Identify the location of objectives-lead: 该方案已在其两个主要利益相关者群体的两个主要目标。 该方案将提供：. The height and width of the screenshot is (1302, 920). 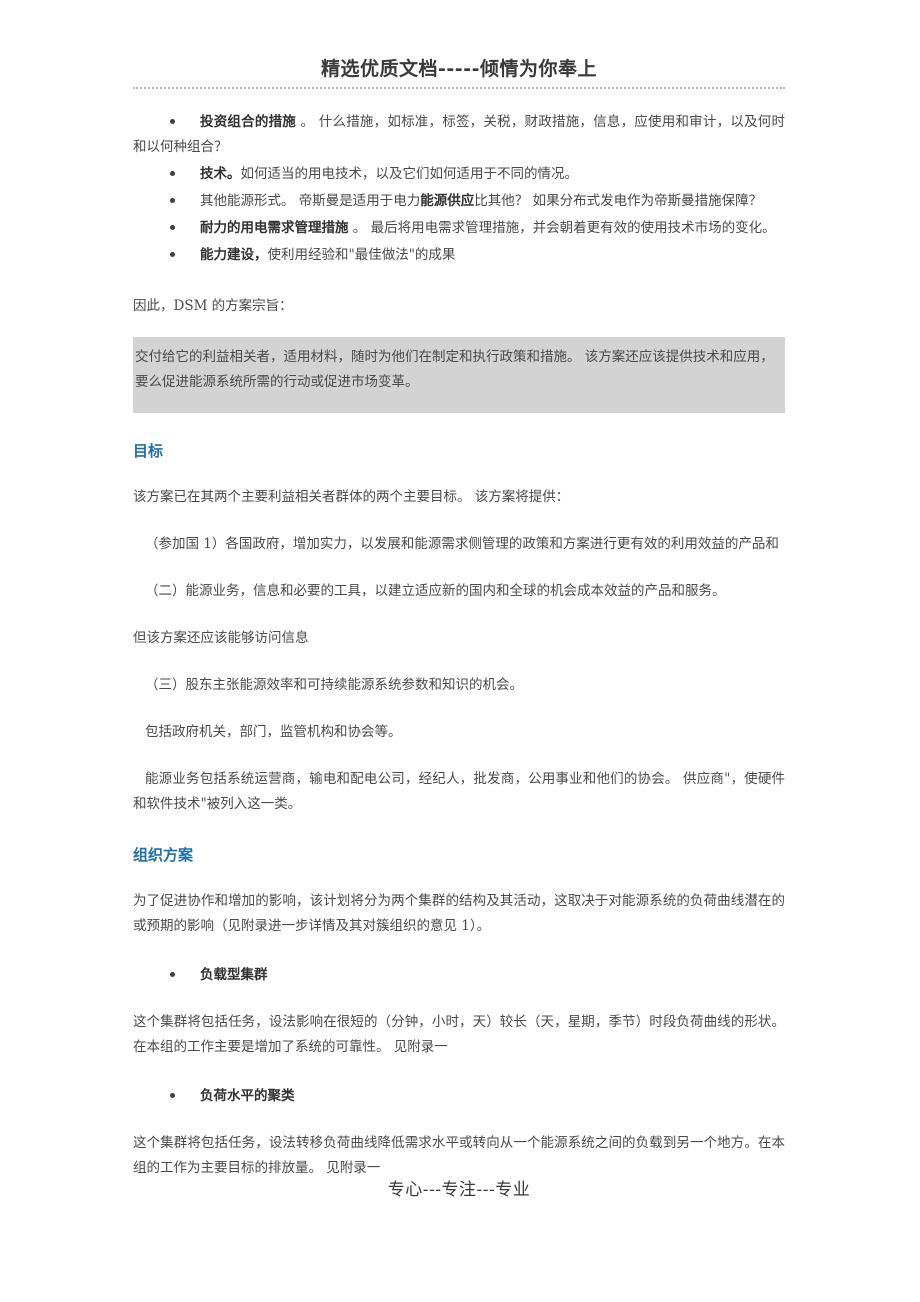
(351, 497).